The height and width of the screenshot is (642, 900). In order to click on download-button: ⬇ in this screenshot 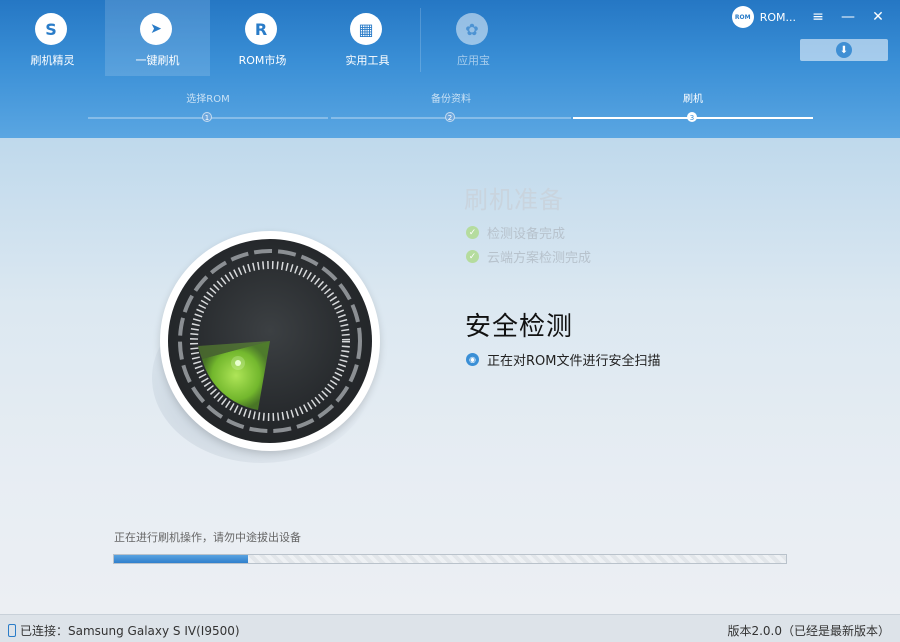, I will do `click(844, 50)`.